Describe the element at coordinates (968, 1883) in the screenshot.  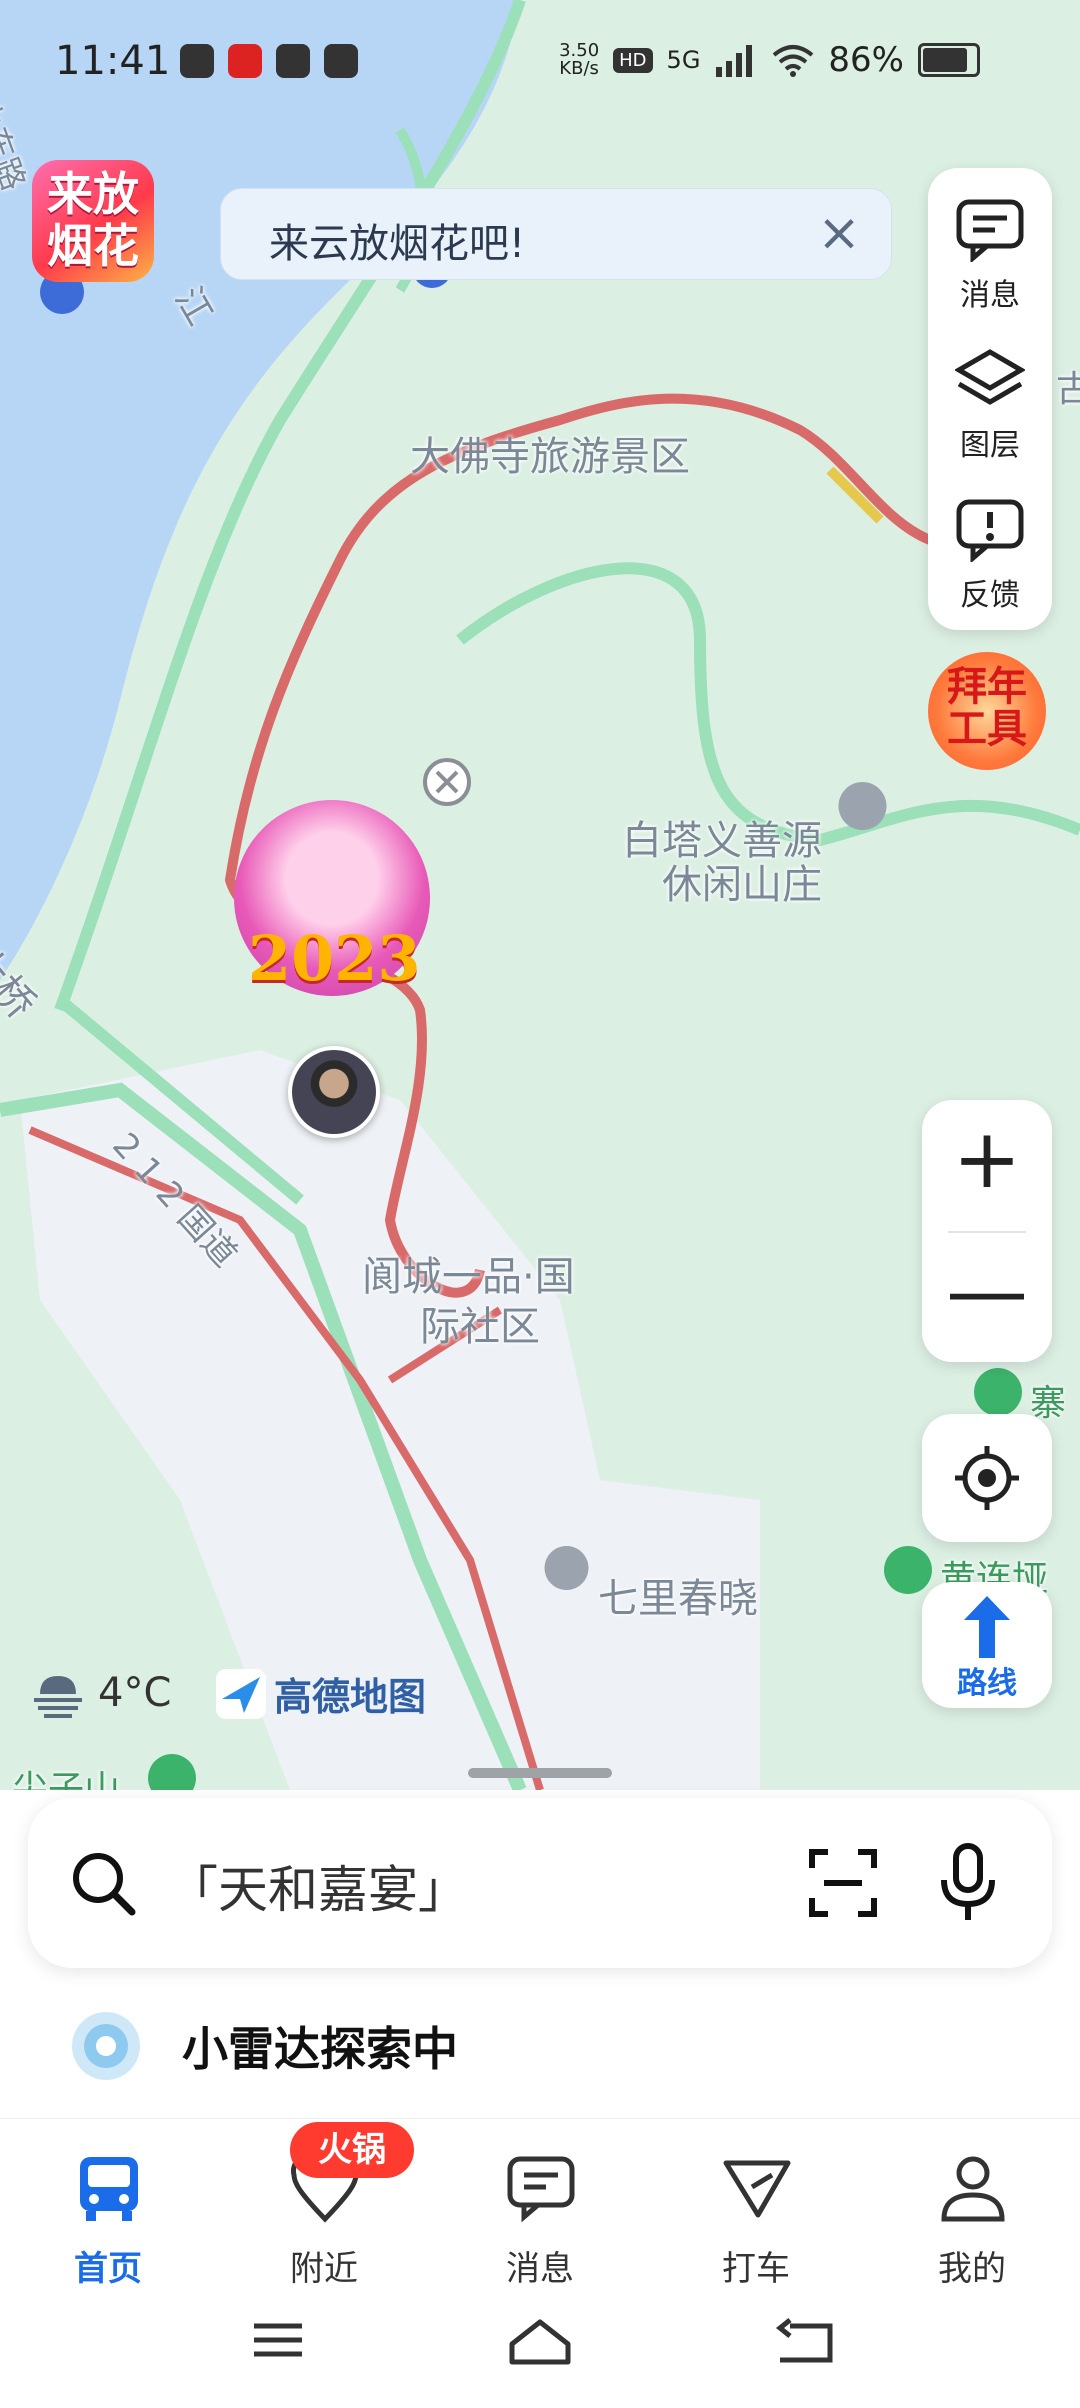
I see `microphone-icon` at that location.